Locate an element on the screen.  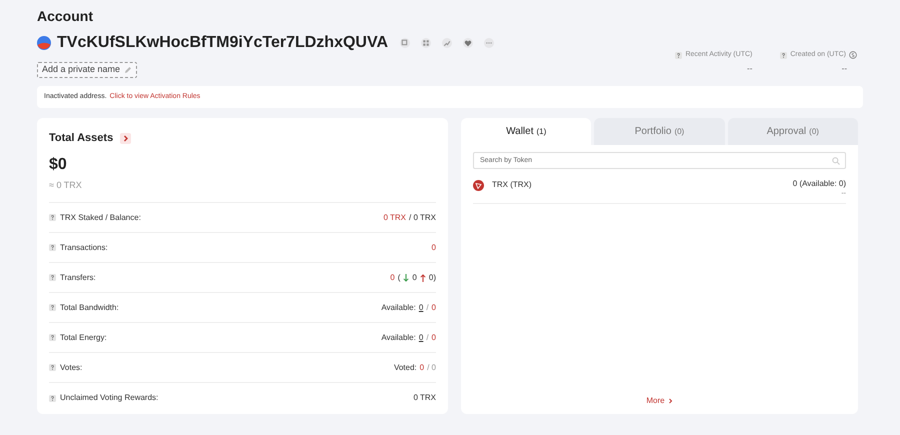
row-value: ( is located at coordinates (399, 278).